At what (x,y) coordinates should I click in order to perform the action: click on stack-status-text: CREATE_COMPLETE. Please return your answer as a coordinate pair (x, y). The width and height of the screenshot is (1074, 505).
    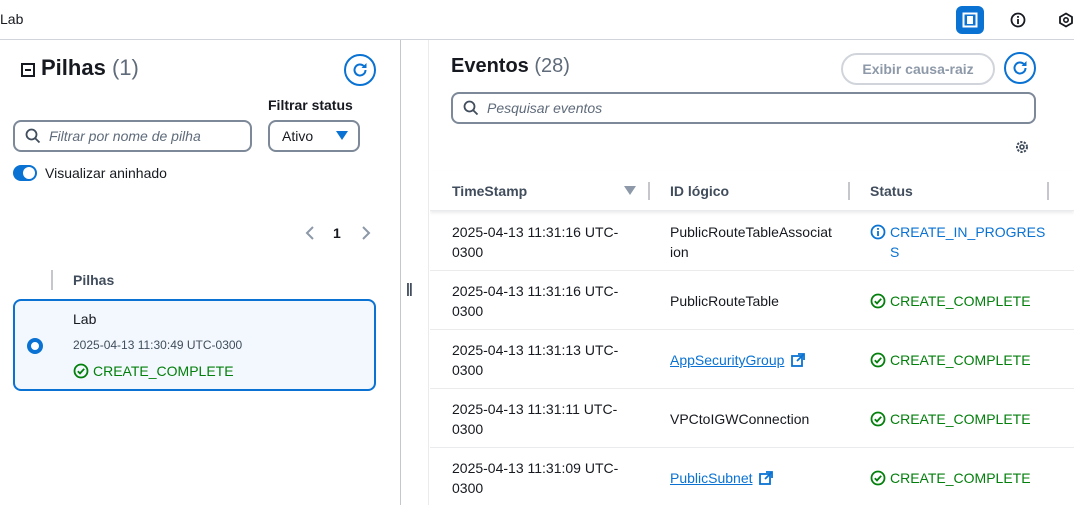
    Looking at the image, I should click on (163, 371).